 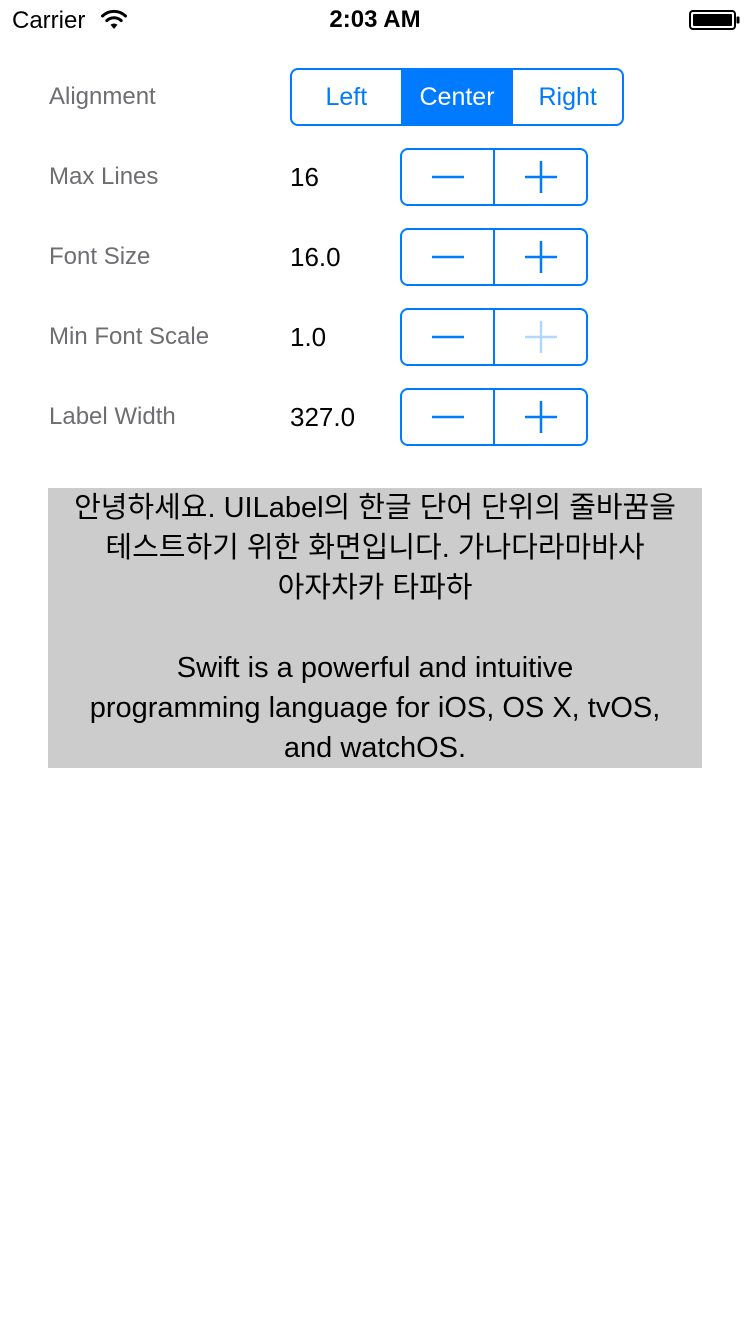 What do you see at coordinates (104, 176) in the screenshot?
I see `max-lines-label: Max Lines` at bounding box center [104, 176].